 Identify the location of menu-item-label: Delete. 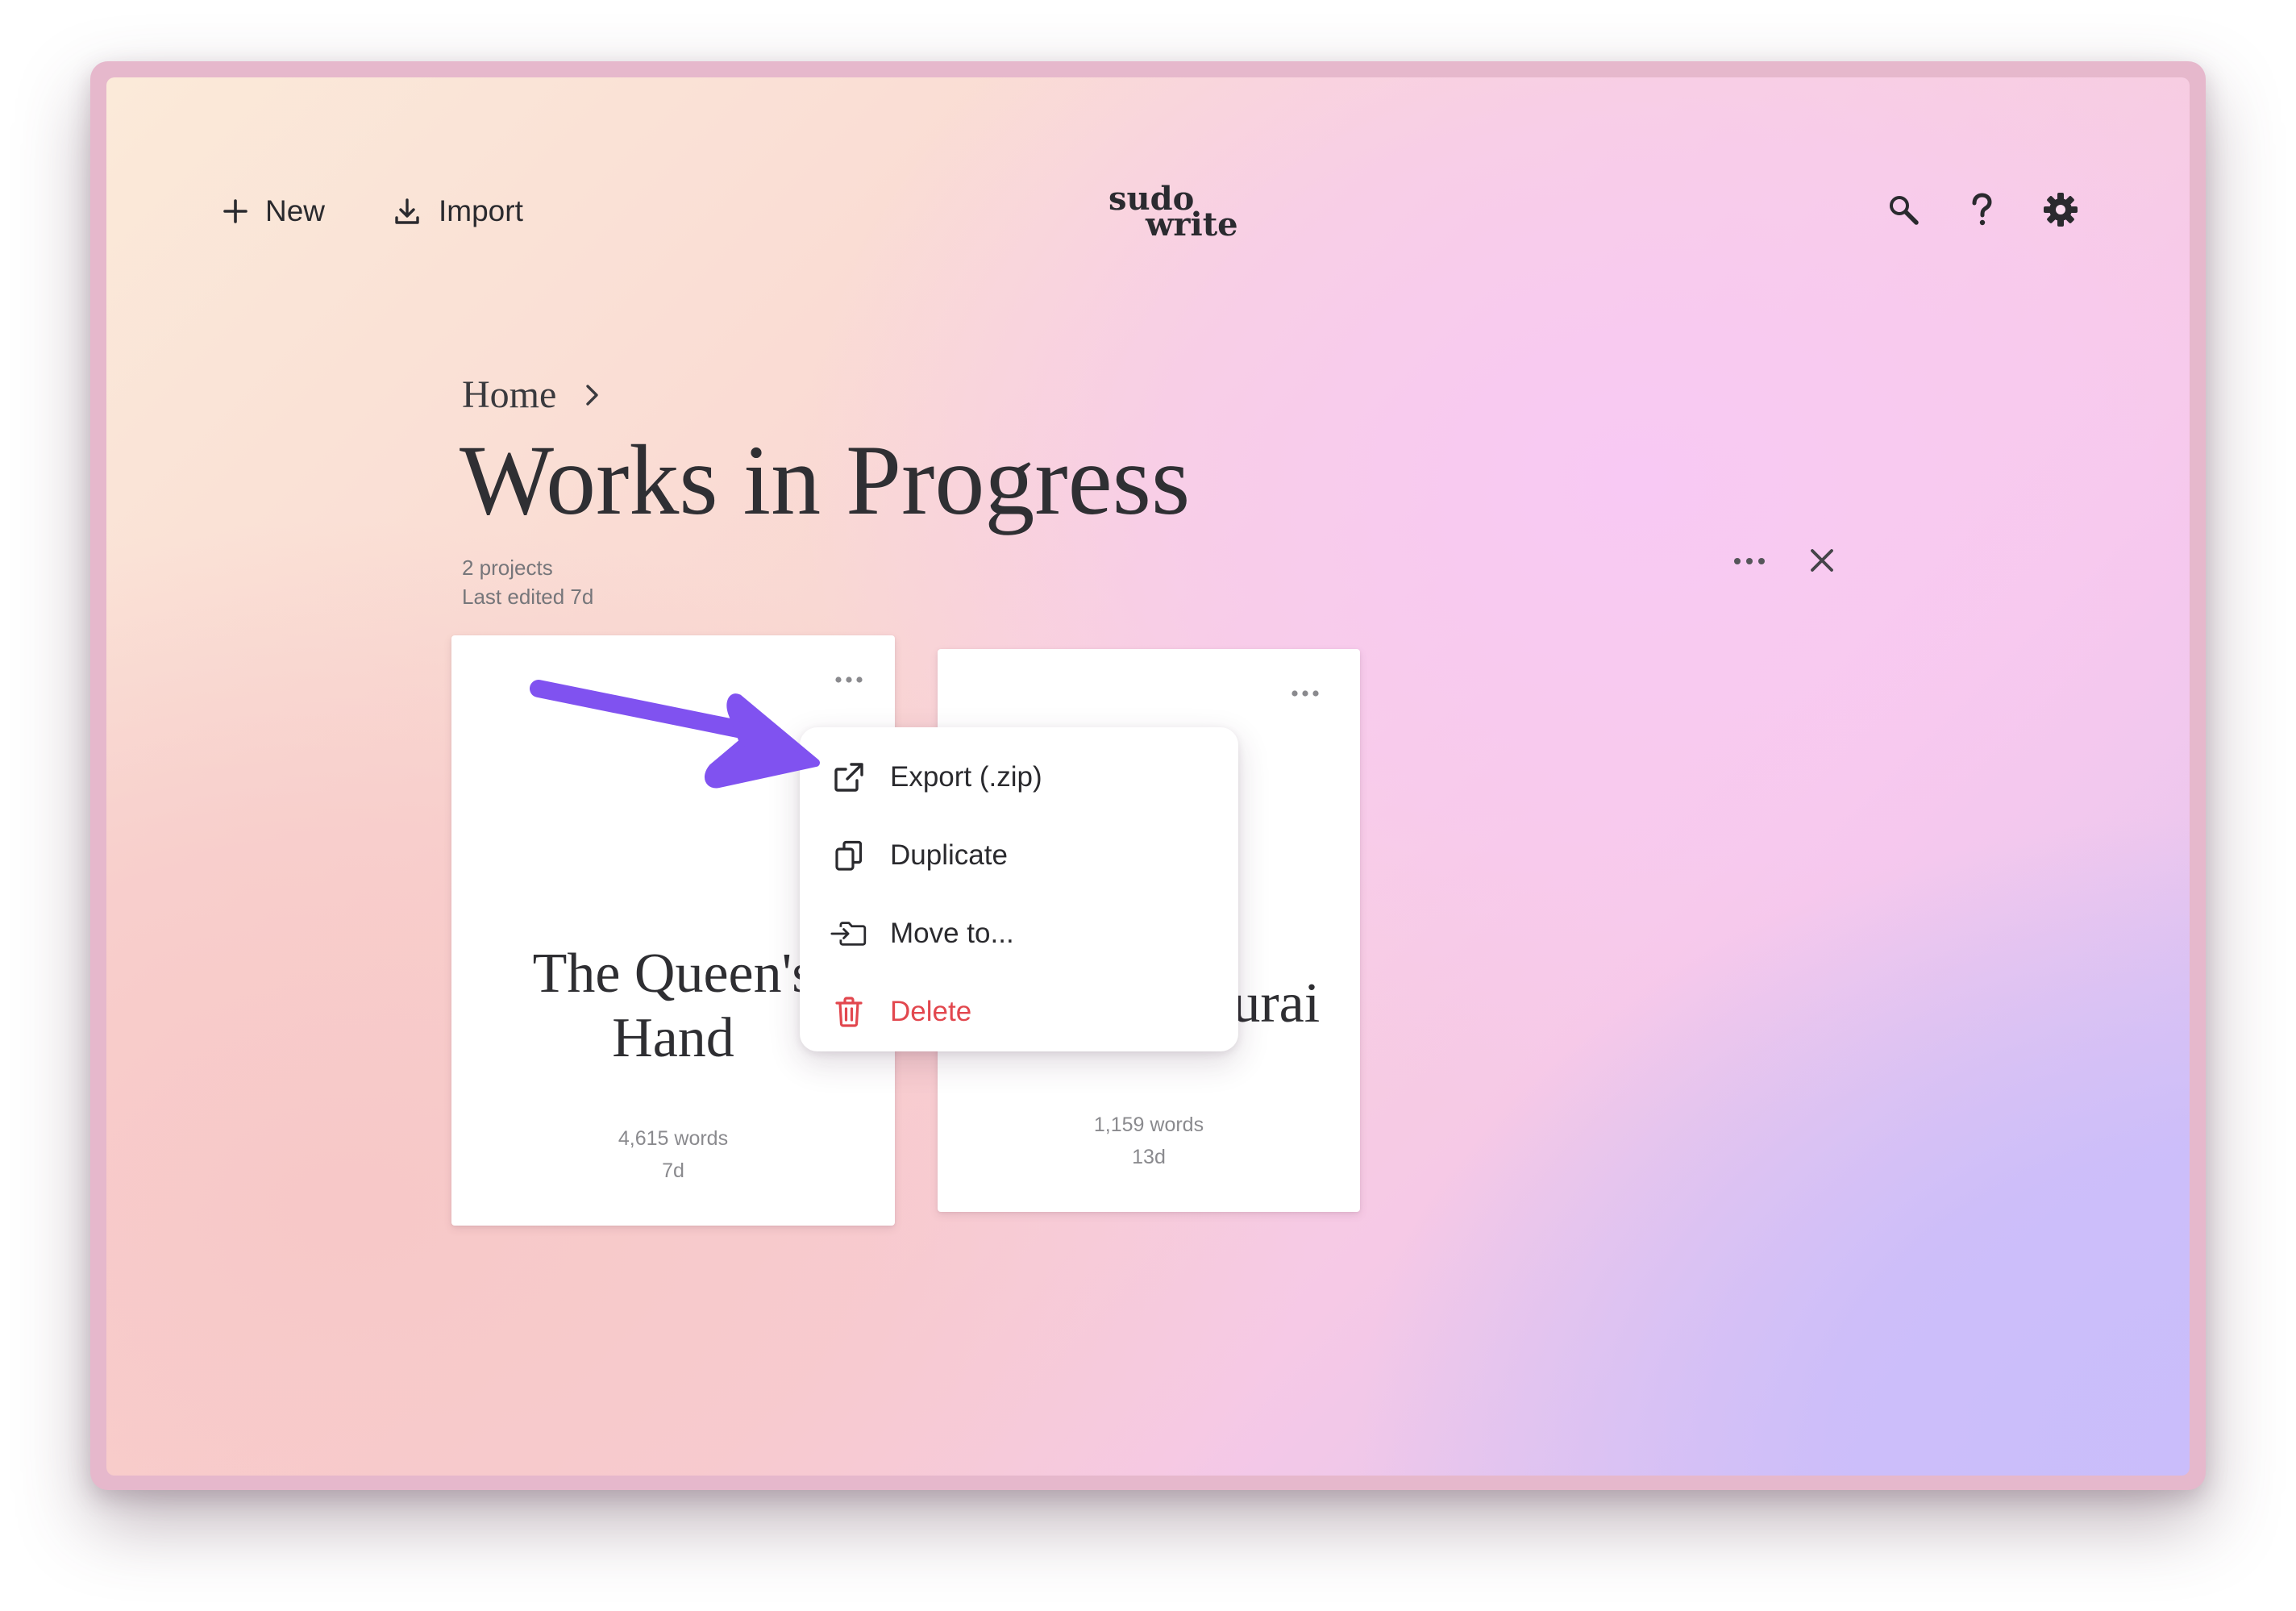
(931, 1011).